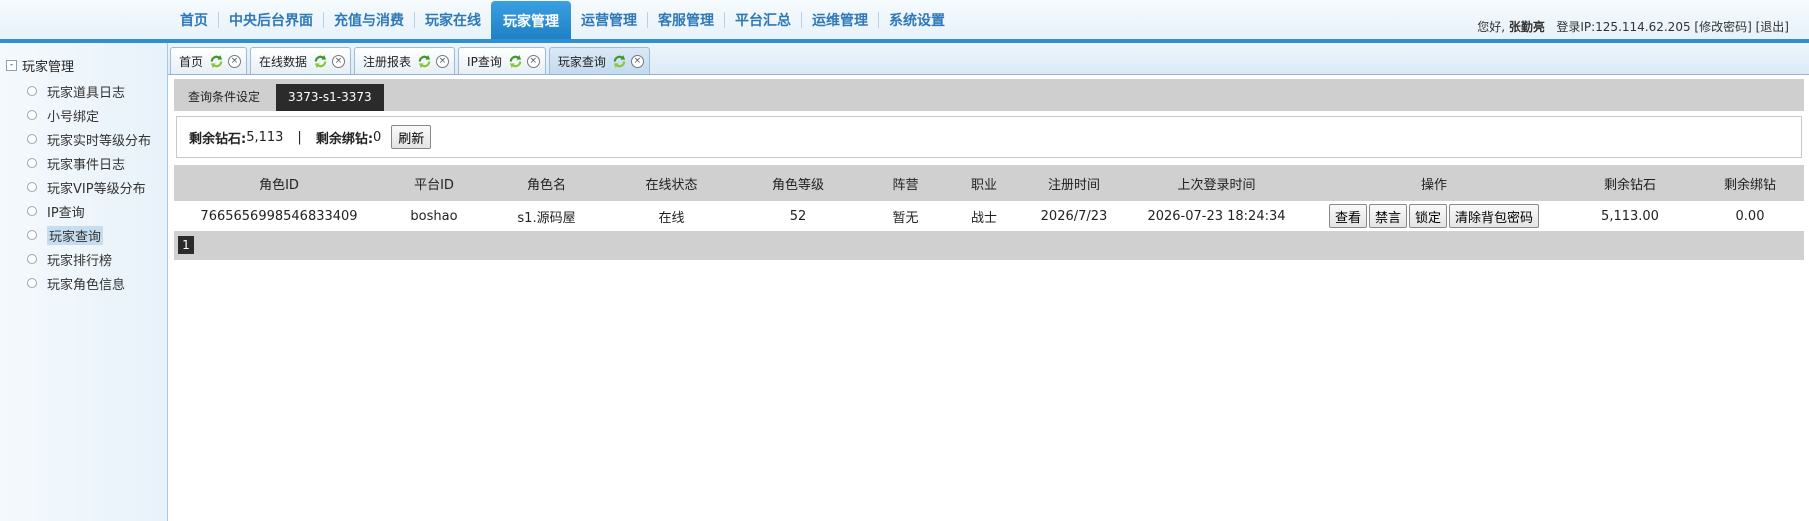 Image resolution: width=1809 pixels, height=521 pixels. I want to click on tab-label: 在线数据, so click(283, 61).